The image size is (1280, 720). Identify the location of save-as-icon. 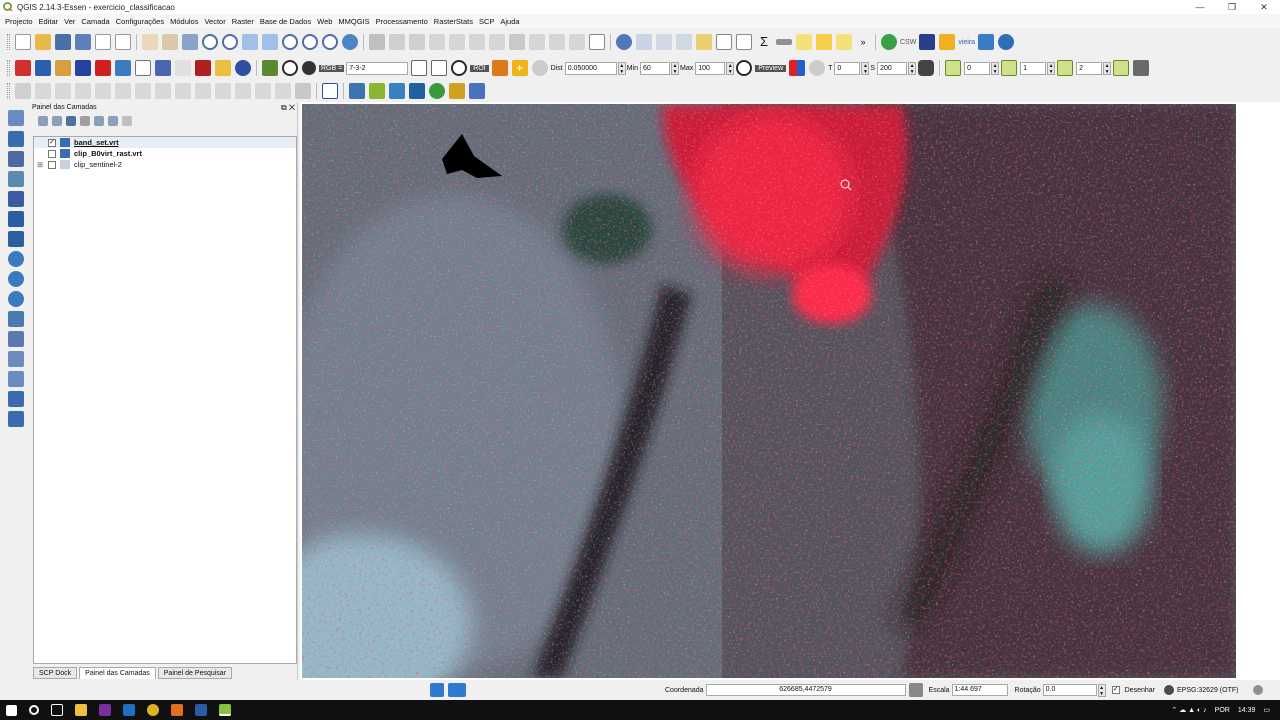
(83, 42).